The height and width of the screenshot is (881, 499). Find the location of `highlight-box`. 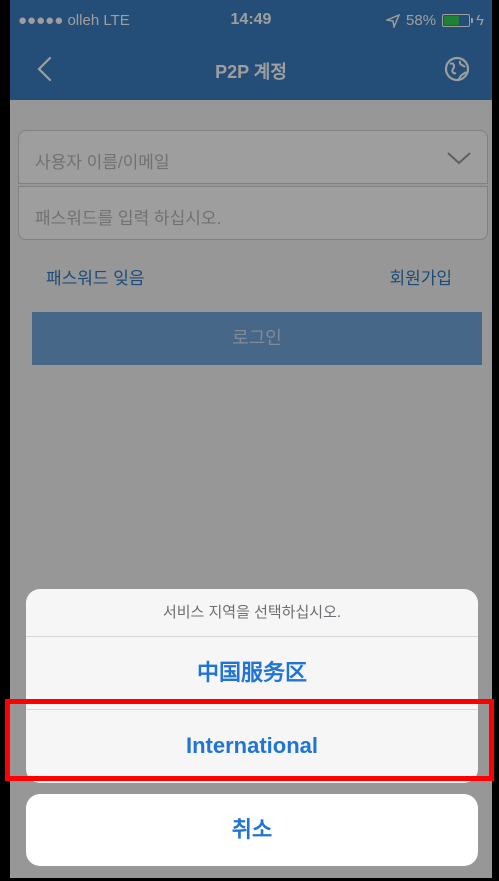

highlight-box is located at coordinates (249, 740).